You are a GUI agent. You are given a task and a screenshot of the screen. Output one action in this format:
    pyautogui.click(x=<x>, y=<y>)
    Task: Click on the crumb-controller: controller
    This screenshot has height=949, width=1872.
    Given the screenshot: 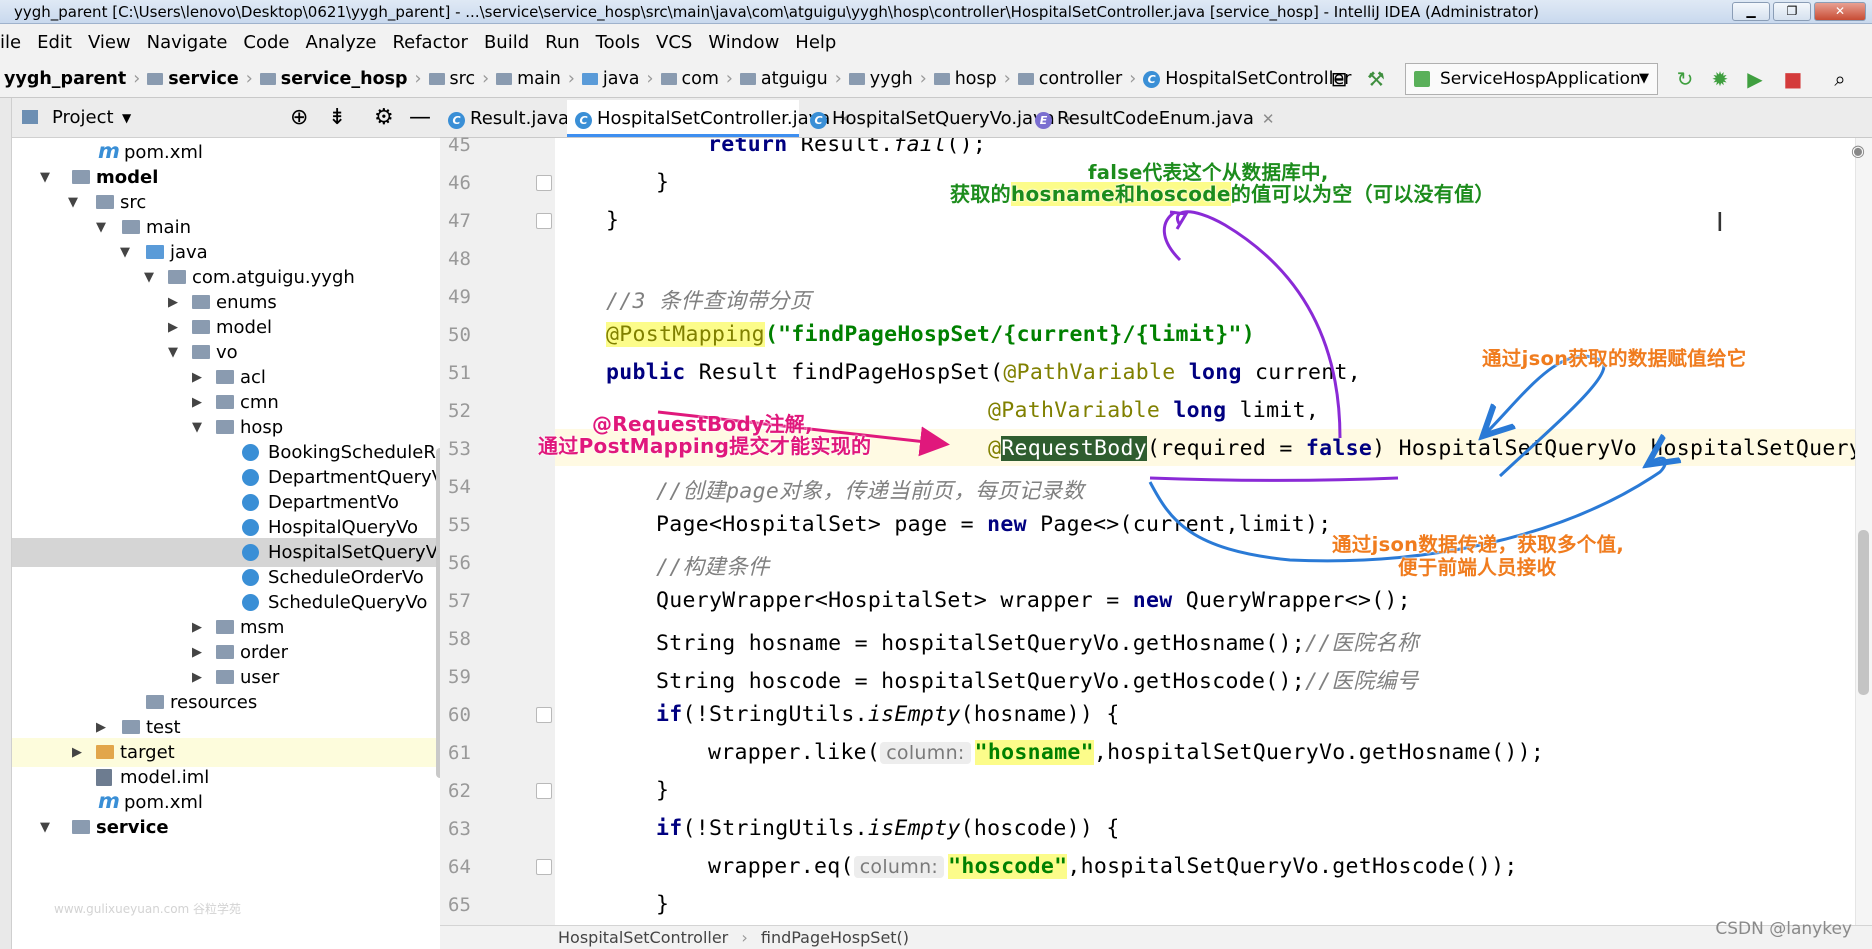 What is the action you would take?
    pyautogui.click(x=1070, y=79)
    